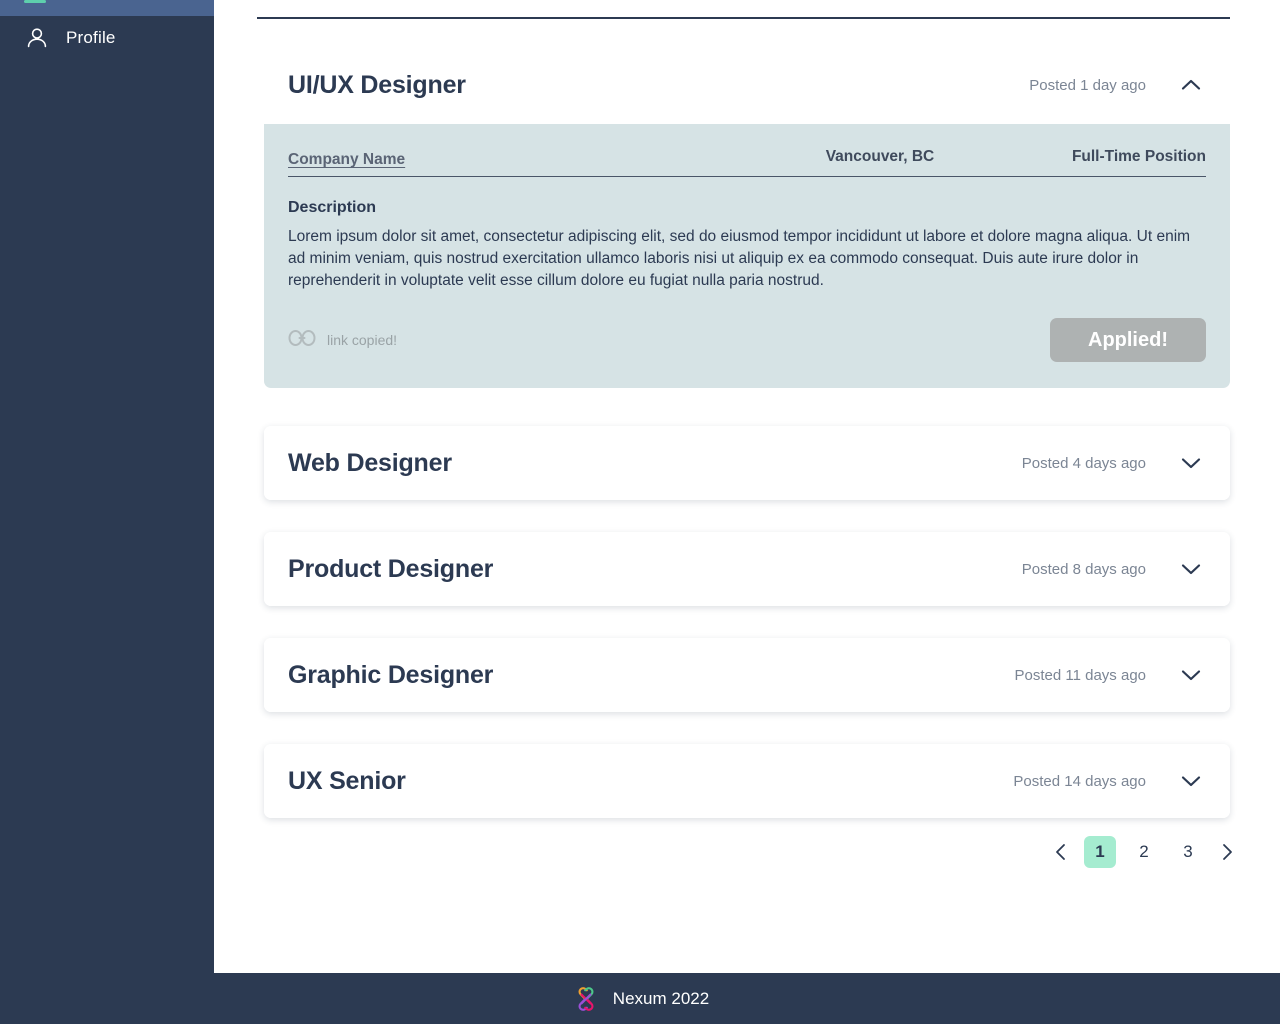 The height and width of the screenshot is (1024, 1280). Describe the element at coordinates (35, 1) in the screenshot. I see `active-accent-indicator` at that location.